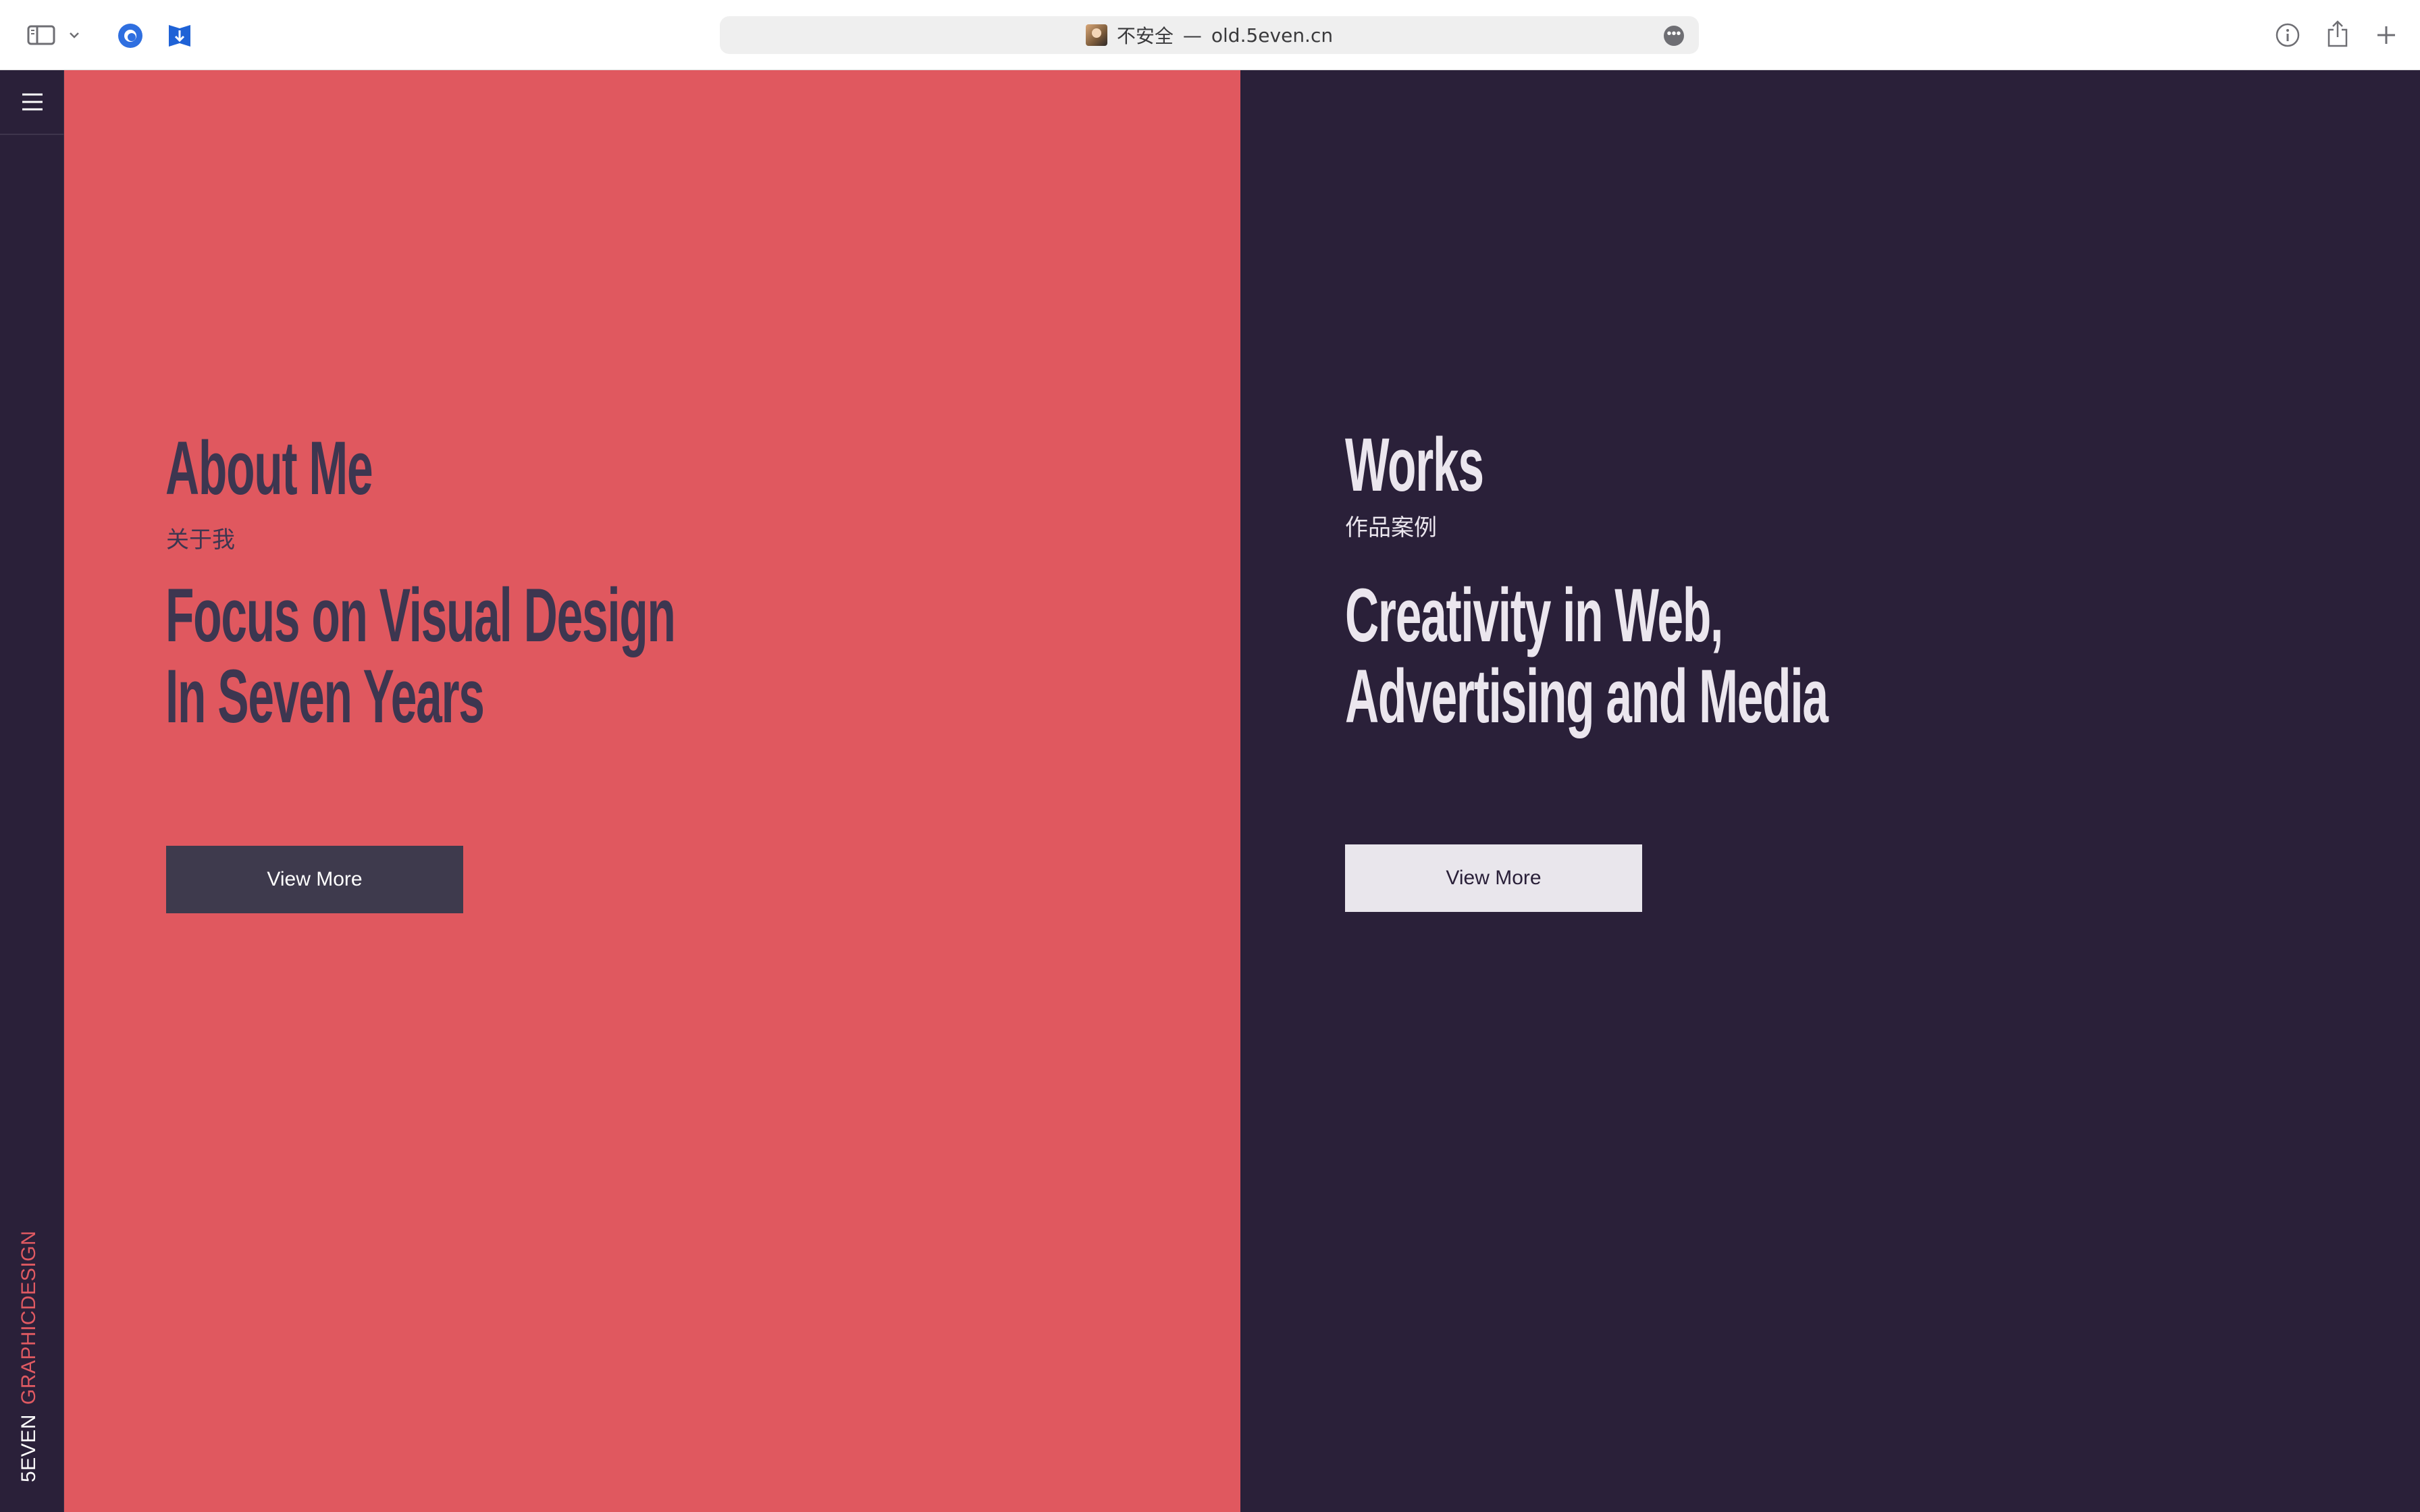 The image size is (2420, 1512). I want to click on about-tagline-line-2: In Seven Years, so click(325, 696).